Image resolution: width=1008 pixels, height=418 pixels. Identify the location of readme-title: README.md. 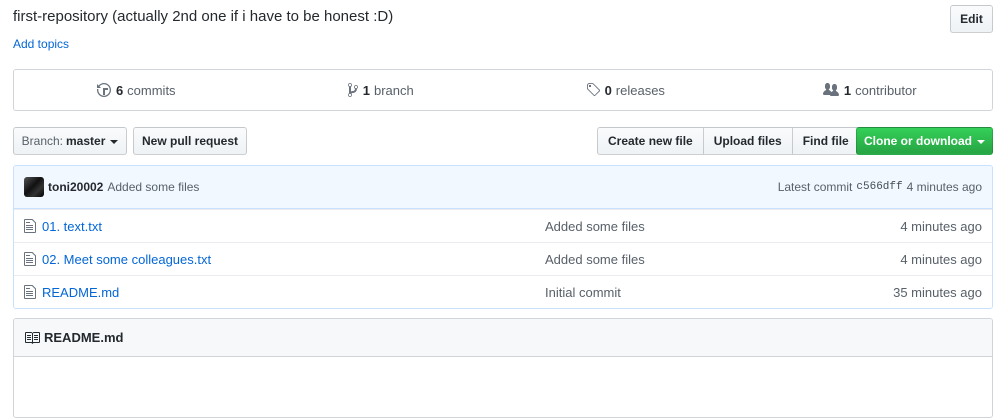
(84, 337).